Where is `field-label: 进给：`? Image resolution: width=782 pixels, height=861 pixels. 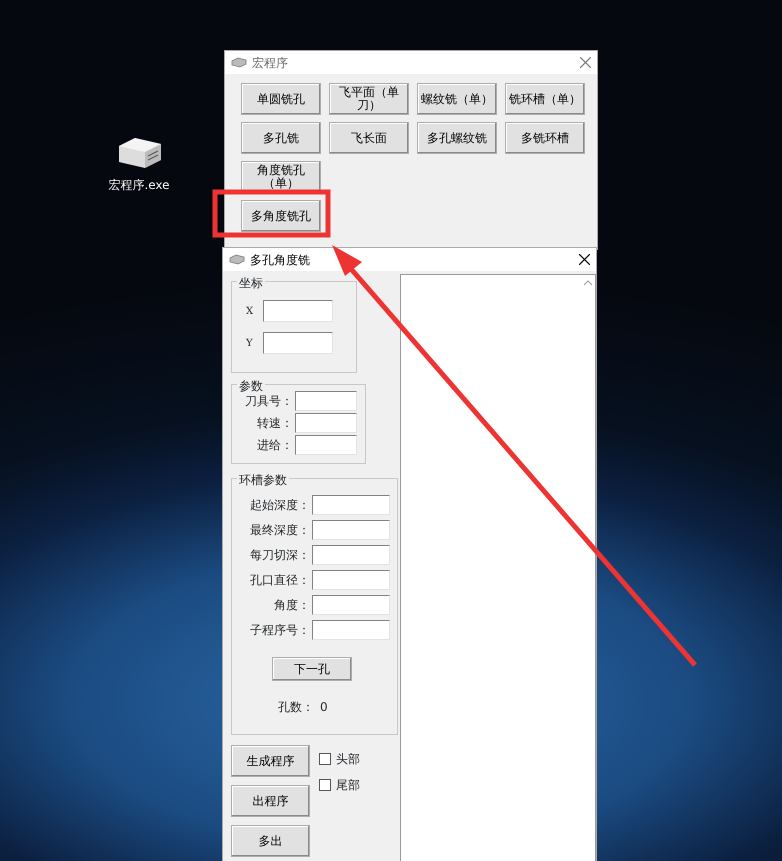
field-label: 进给： is located at coordinates (275, 445).